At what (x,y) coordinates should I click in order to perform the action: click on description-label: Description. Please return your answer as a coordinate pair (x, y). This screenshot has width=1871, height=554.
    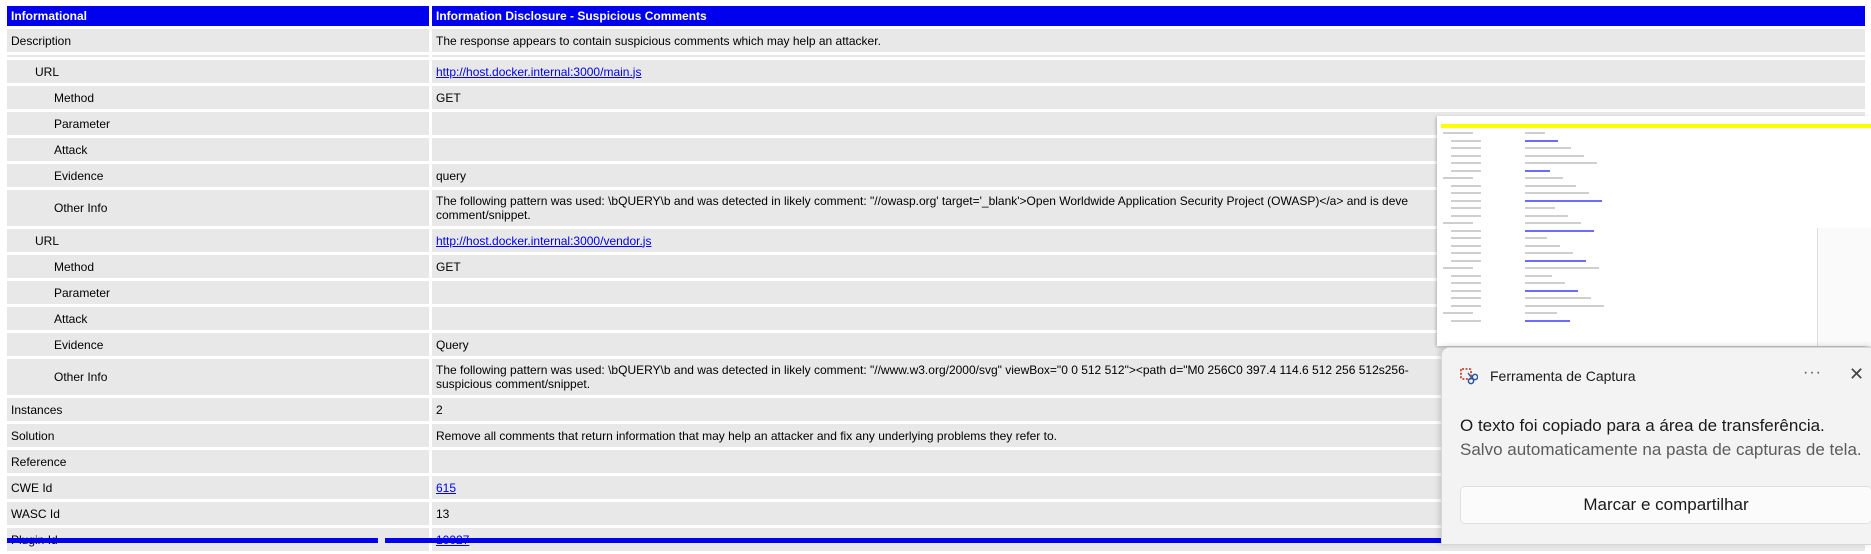
    Looking at the image, I should click on (218, 40).